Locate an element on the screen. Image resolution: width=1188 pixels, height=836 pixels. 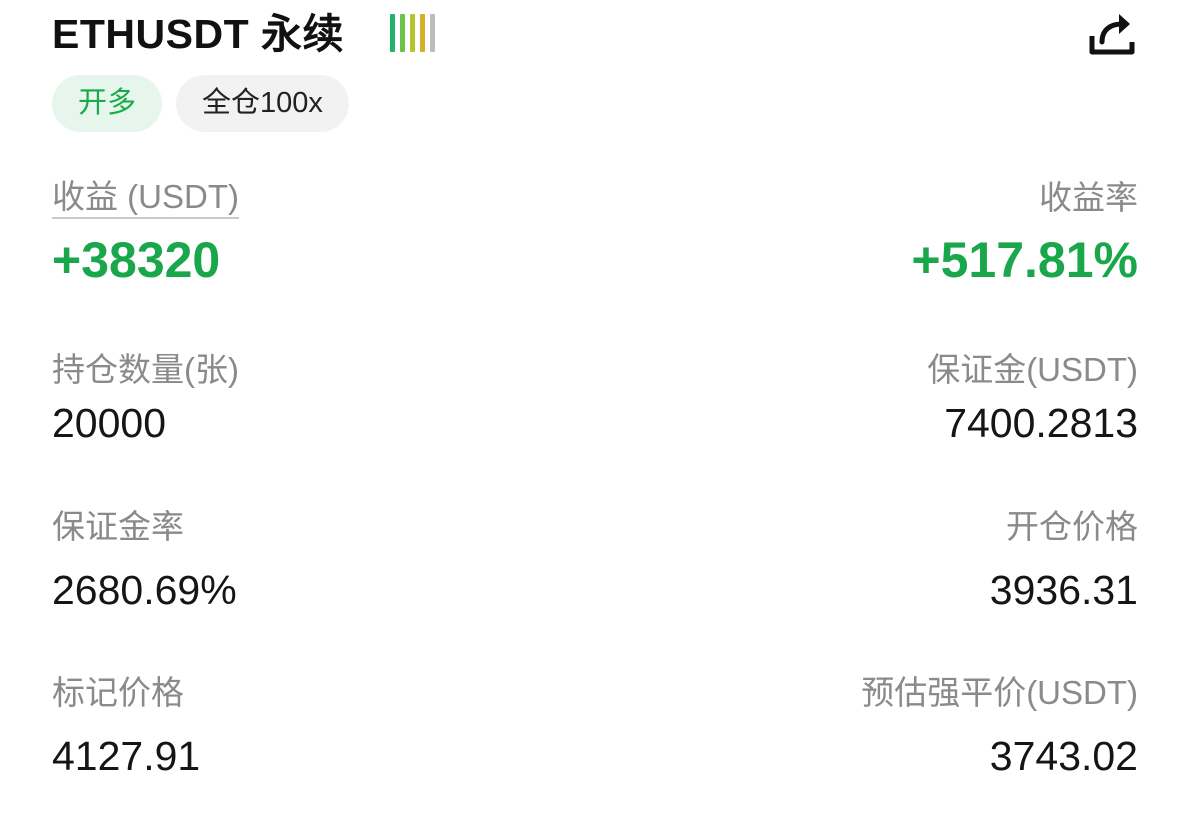
position-size-value: 20000 is located at coordinates (109, 423).